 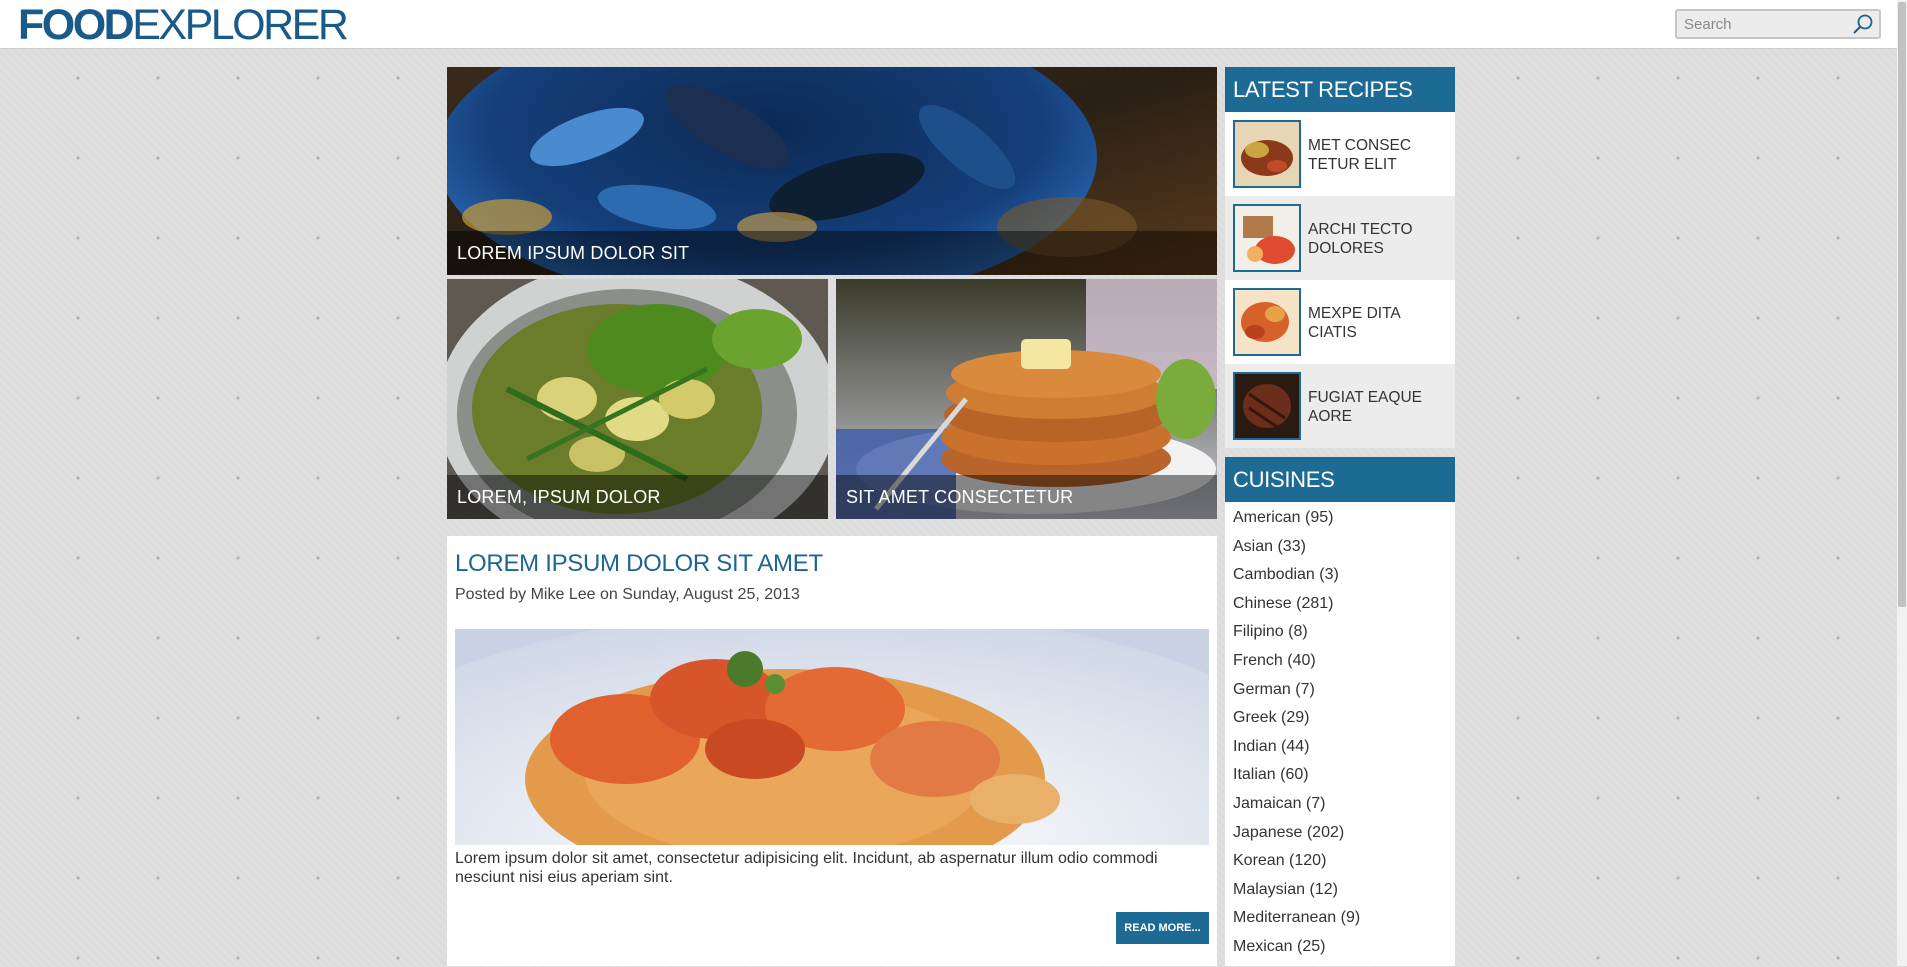 What do you see at coordinates (953, 24) in the screenshot?
I see `top-header: FOODEXPLORER` at bounding box center [953, 24].